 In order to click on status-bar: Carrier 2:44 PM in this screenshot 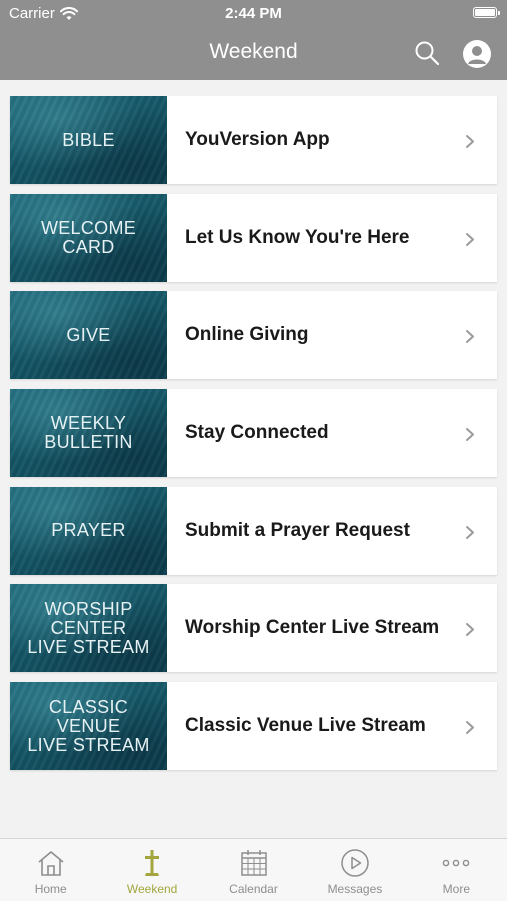, I will do `click(253, 14)`.